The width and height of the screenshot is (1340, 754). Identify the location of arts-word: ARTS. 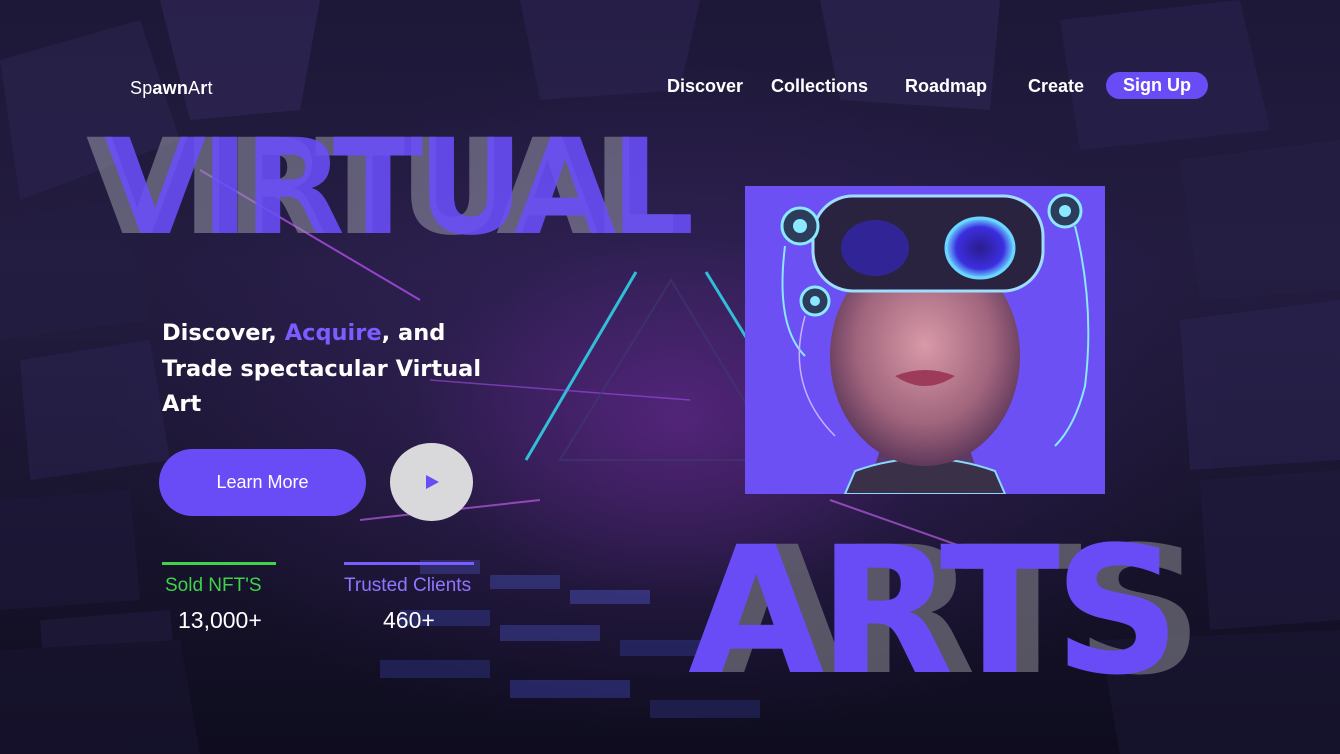
(934, 611).